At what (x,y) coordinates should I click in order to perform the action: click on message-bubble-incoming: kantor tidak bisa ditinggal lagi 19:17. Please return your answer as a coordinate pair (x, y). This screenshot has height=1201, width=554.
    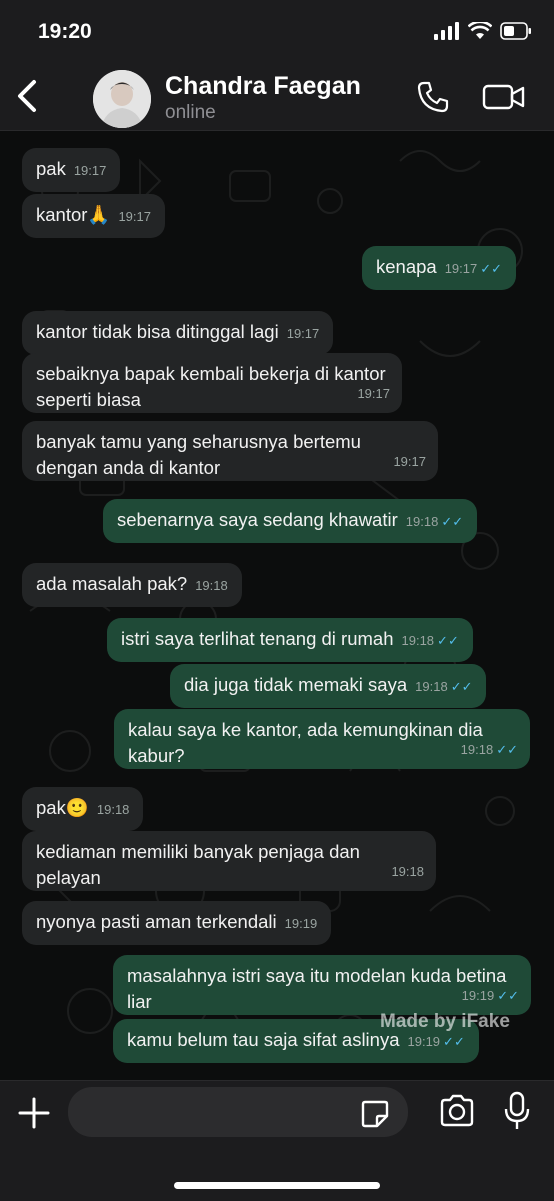
    Looking at the image, I should click on (178, 333).